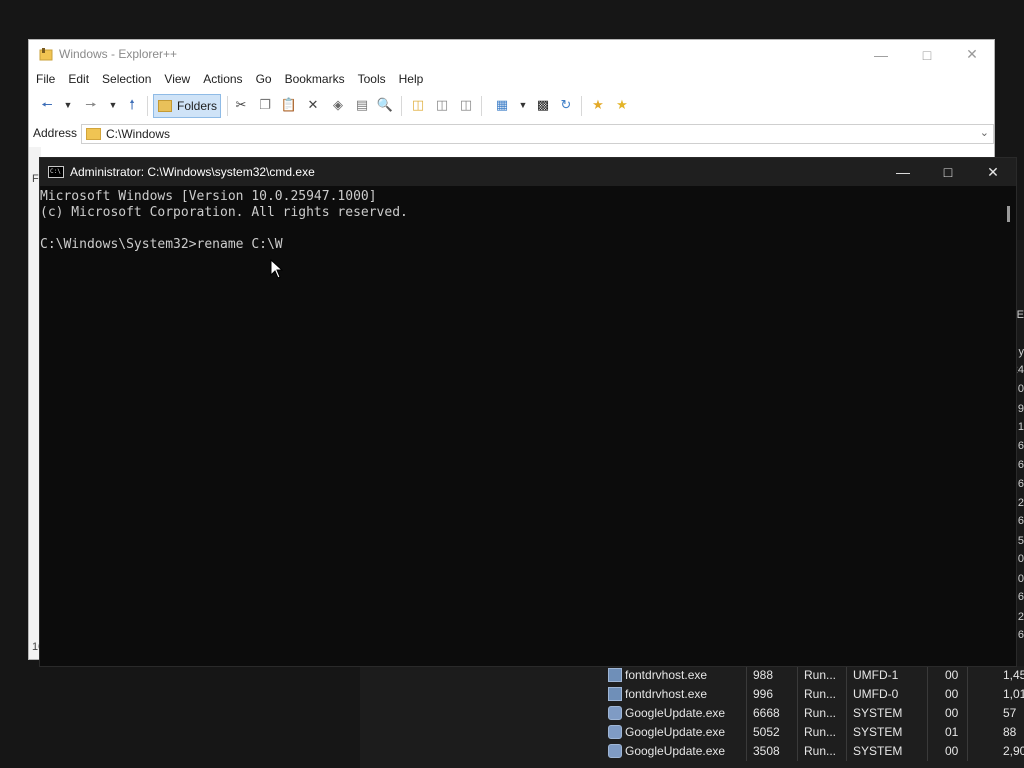  Describe the element at coordinates (165, 106) in the screenshot. I see `folders-icon` at that location.